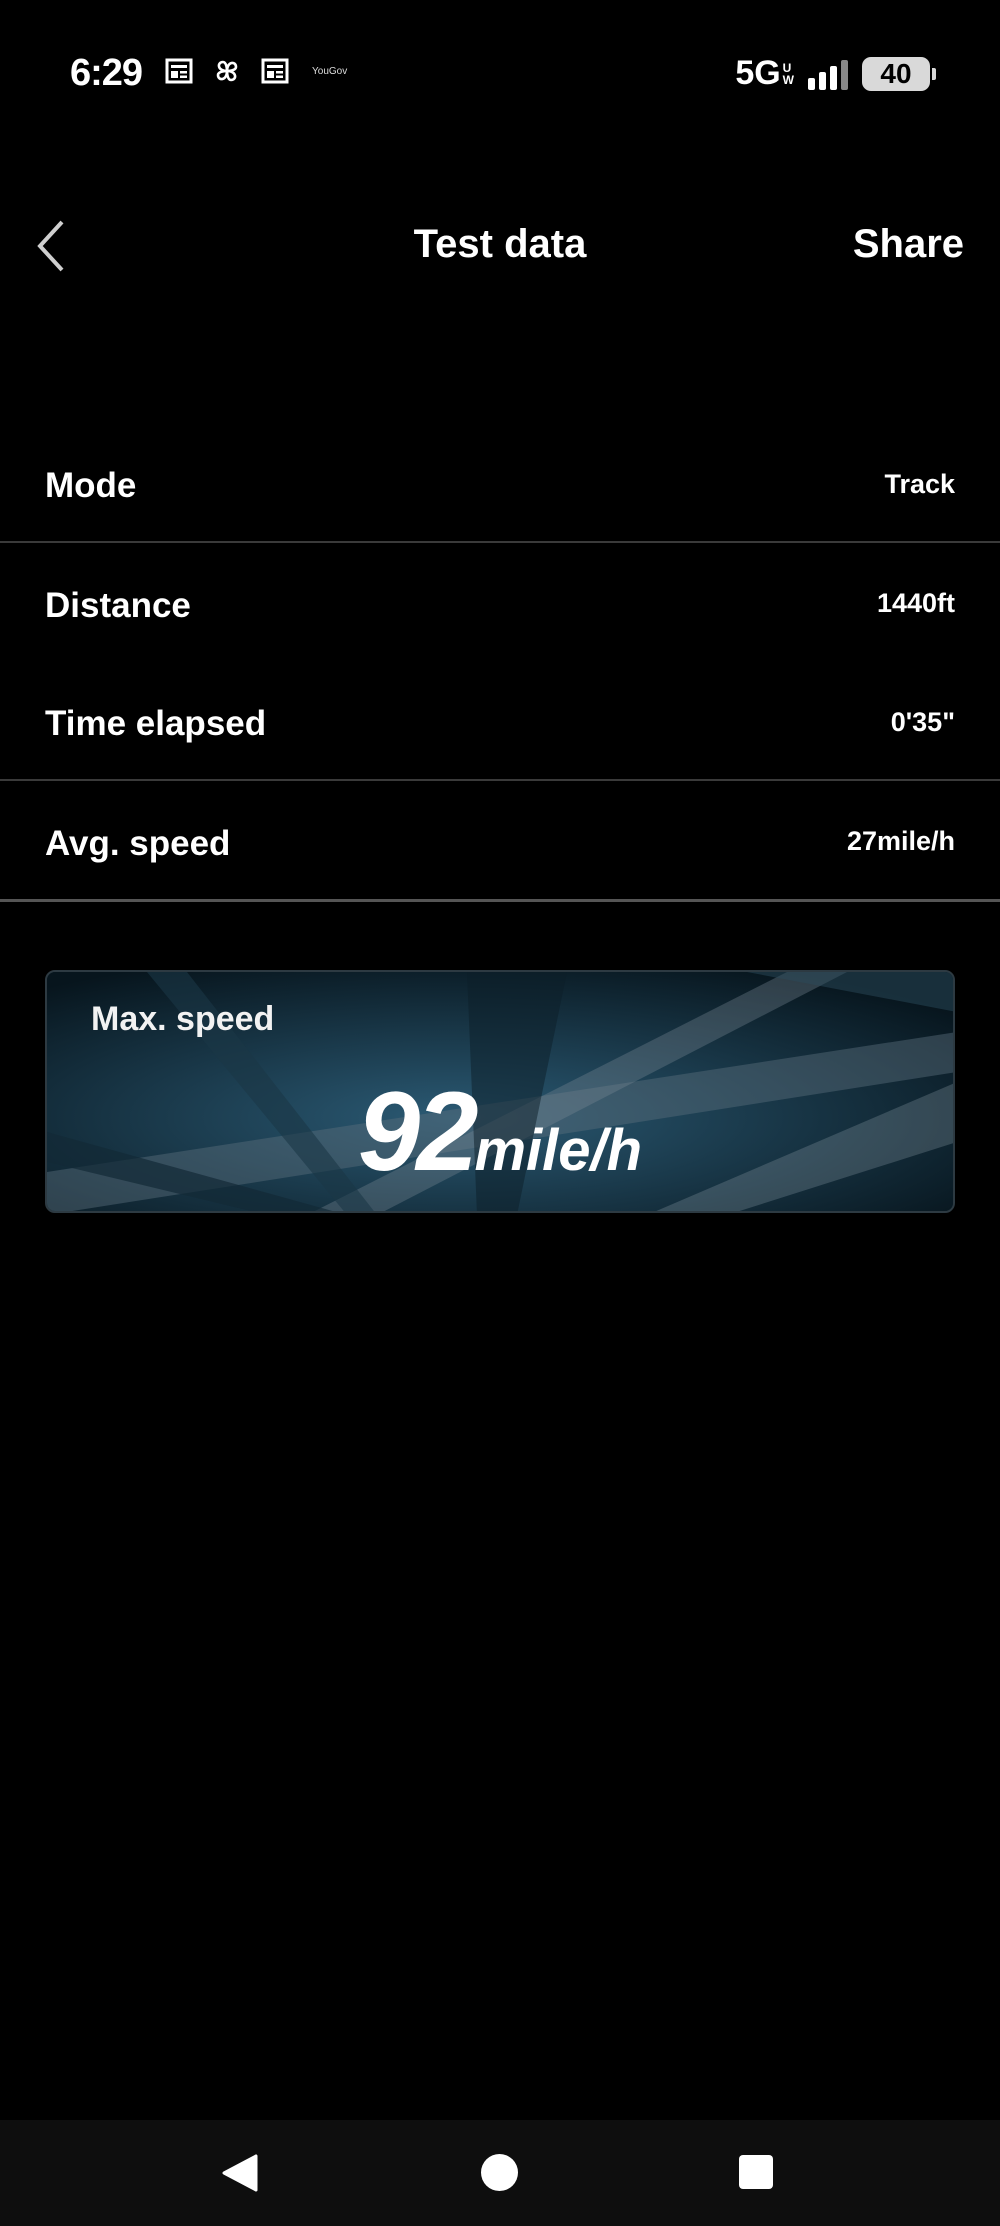 This screenshot has height=2226, width=1000. I want to click on row-label: Mode, so click(91, 485).